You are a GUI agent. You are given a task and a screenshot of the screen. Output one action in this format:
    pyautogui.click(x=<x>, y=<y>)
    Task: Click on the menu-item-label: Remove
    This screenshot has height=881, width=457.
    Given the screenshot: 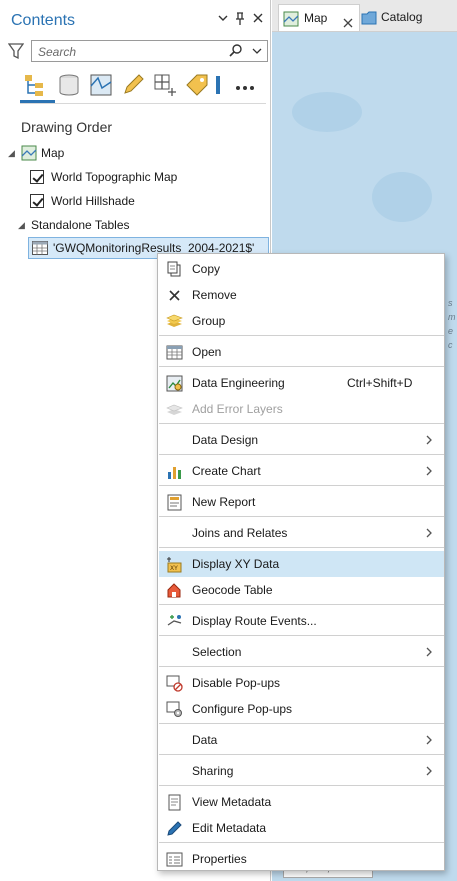 What is the action you would take?
    pyautogui.click(x=214, y=295)
    